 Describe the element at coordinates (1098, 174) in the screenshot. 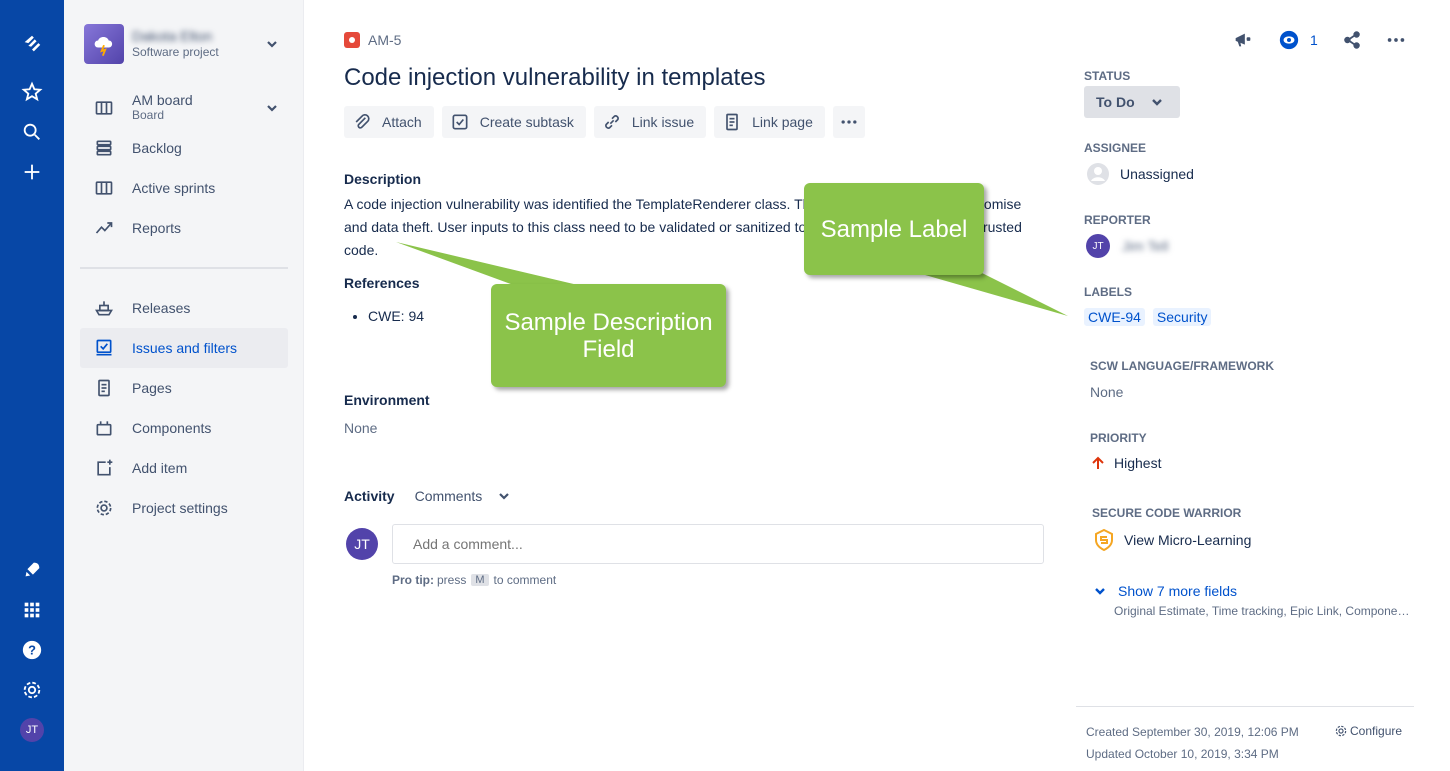

I see `unassigned-avatar-icon` at that location.